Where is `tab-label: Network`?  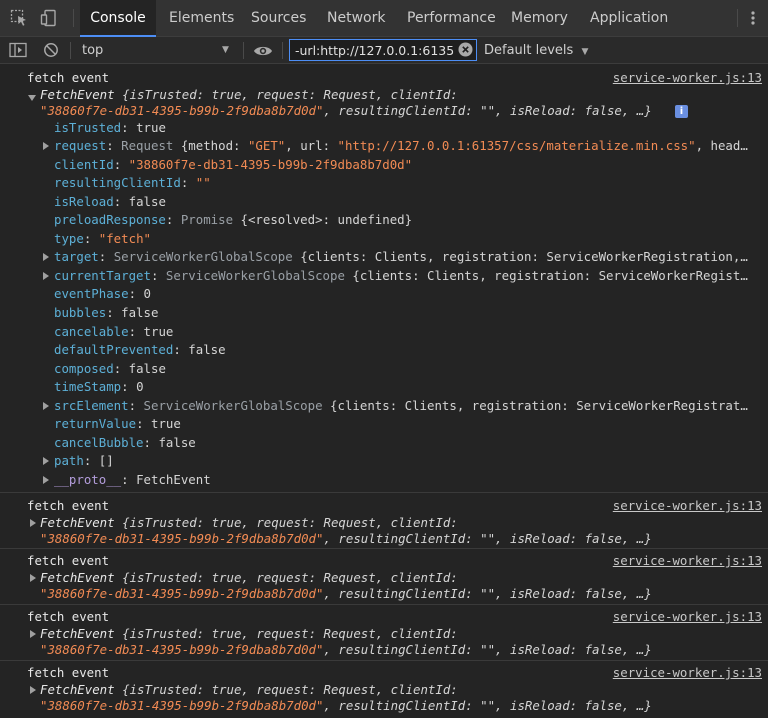
tab-label: Network is located at coordinates (356, 18).